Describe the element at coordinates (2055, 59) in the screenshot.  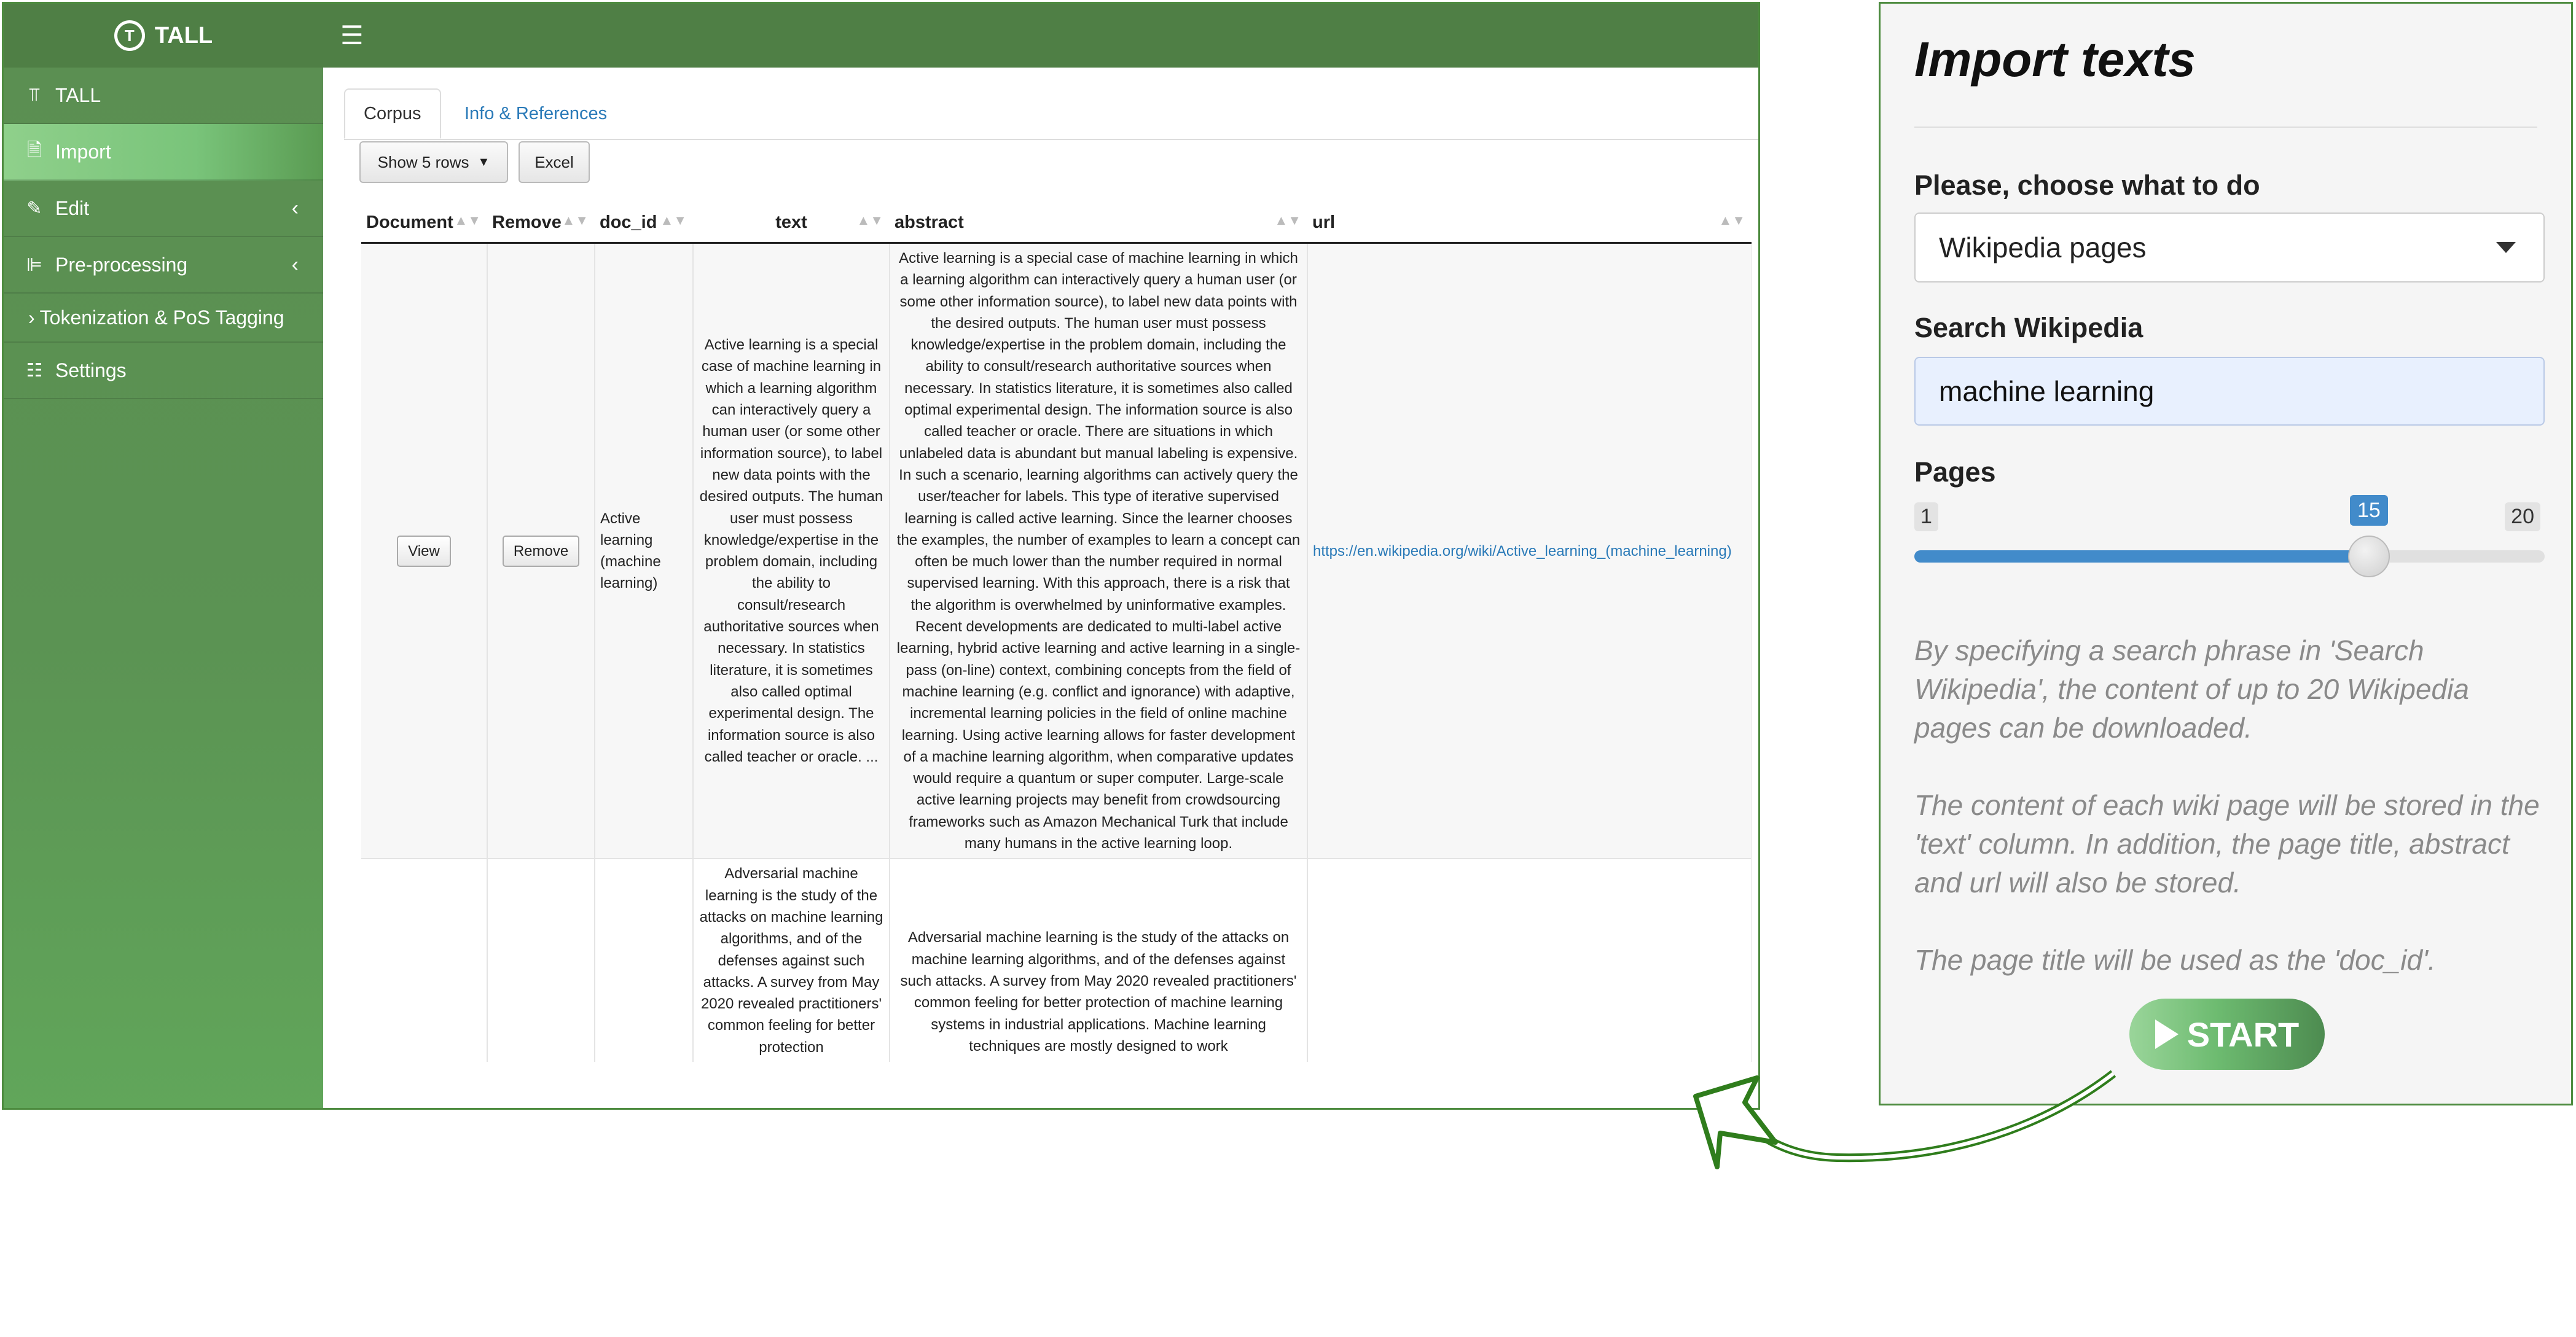
I see `panel-title: Import texts` at that location.